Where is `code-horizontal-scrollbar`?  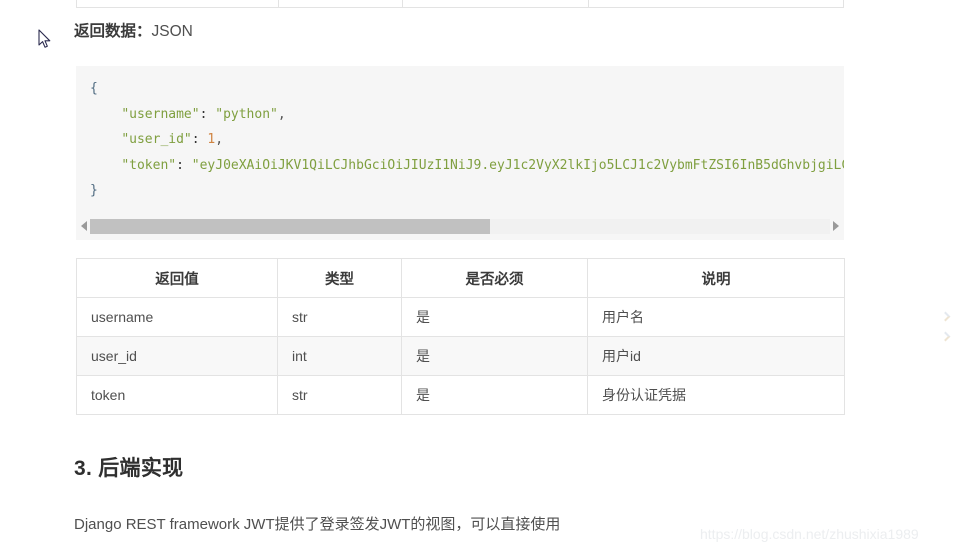
code-horizontal-scrollbar is located at coordinates (460, 227).